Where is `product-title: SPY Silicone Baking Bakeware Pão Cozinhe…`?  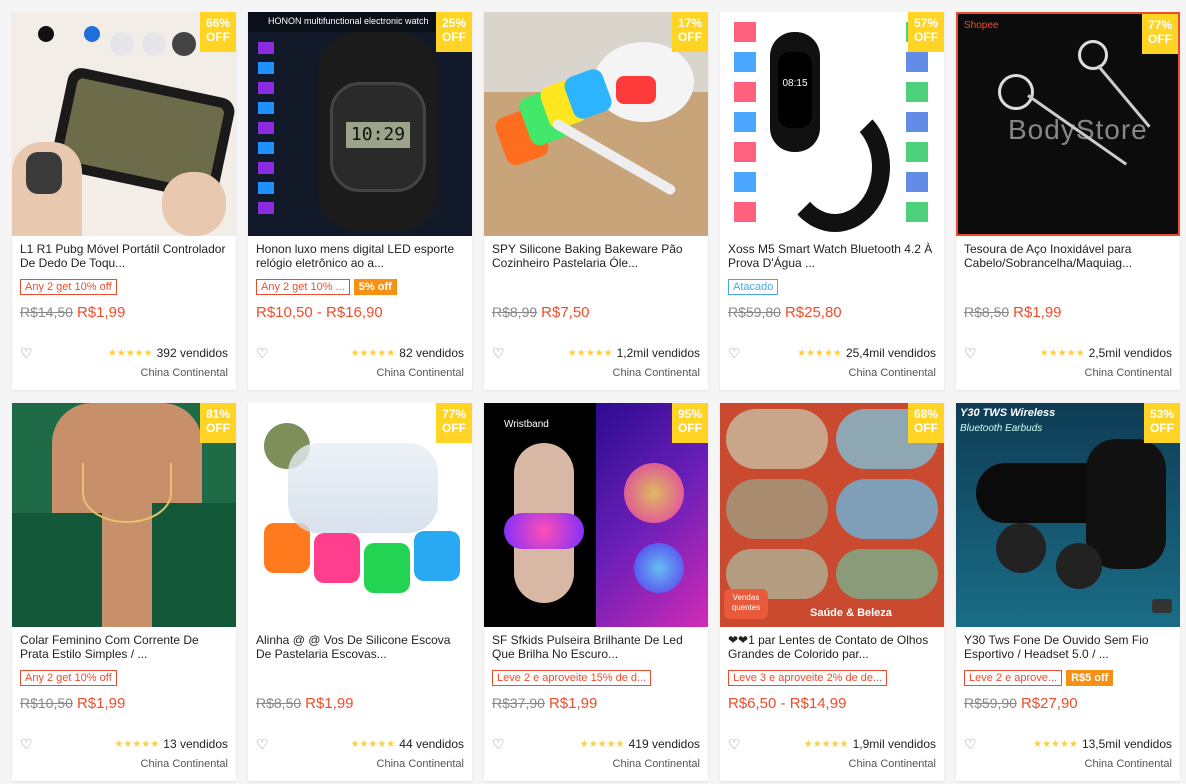 product-title: SPY Silicone Baking Bakeware Pão Cozinhe… is located at coordinates (596, 256).